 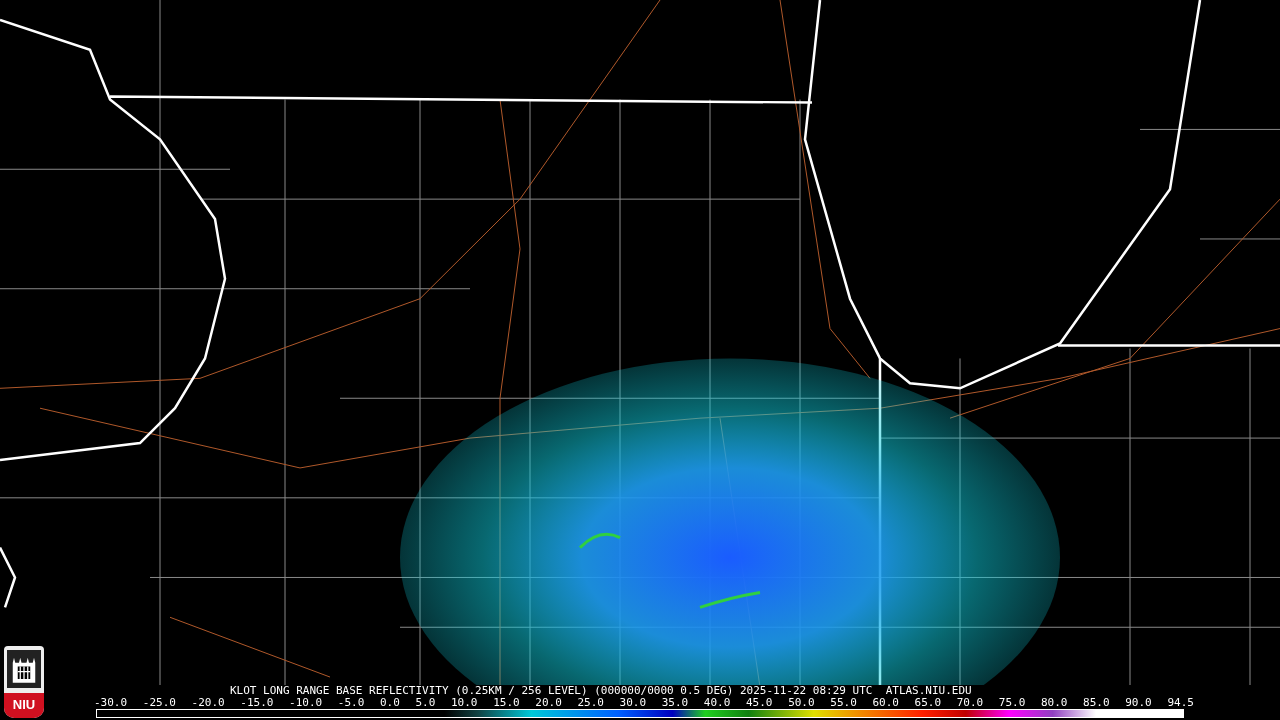 What do you see at coordinates (548, 702) in the screenshot?
I see `scale-label: 20.0` at bounding box center [548, 702].